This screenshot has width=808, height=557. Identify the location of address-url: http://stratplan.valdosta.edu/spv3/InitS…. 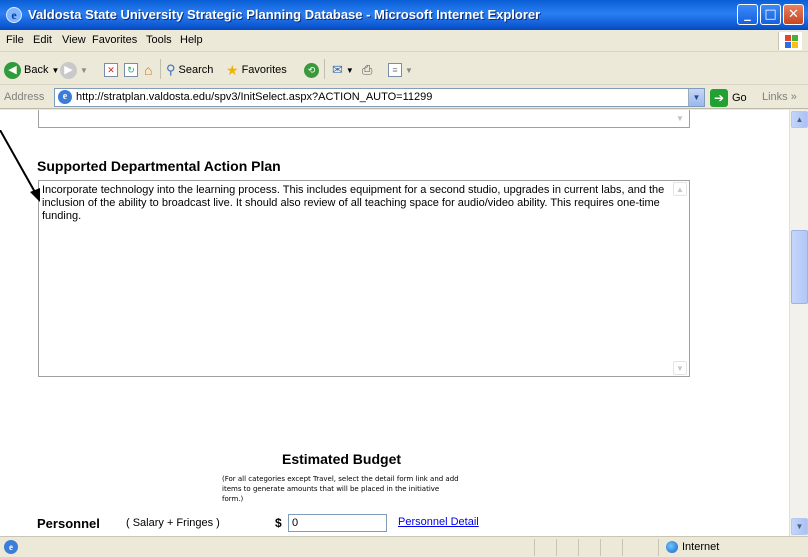
(254, 97).